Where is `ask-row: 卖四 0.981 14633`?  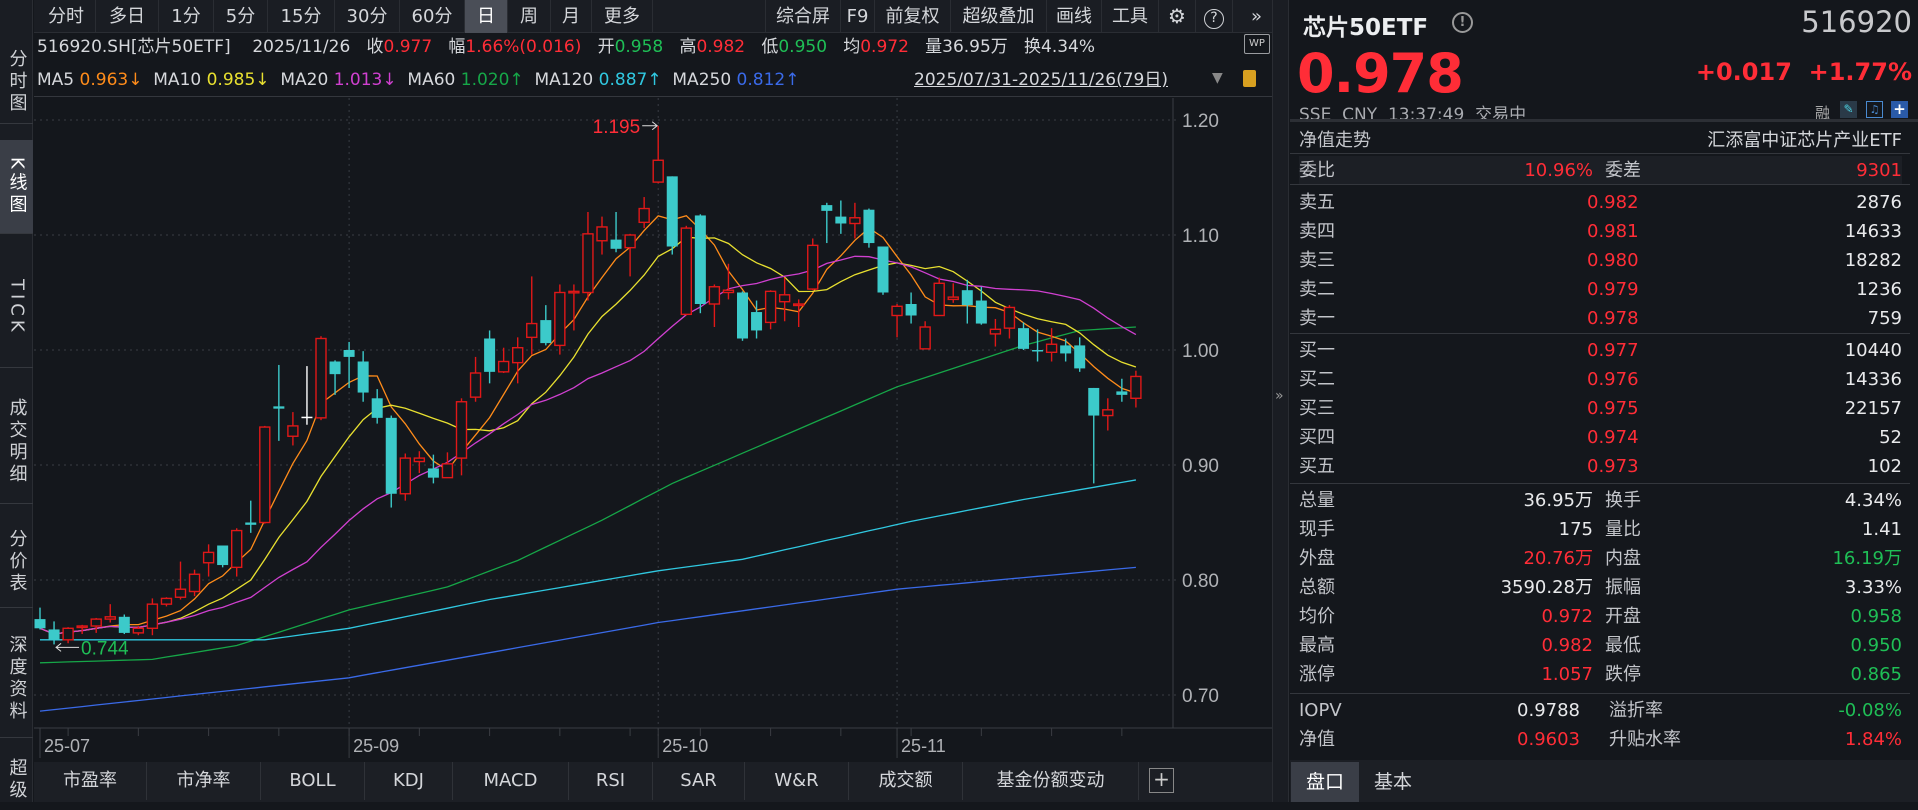
ask-row: 卖四 0.981 14633 is located at coordinates (1600, 231).